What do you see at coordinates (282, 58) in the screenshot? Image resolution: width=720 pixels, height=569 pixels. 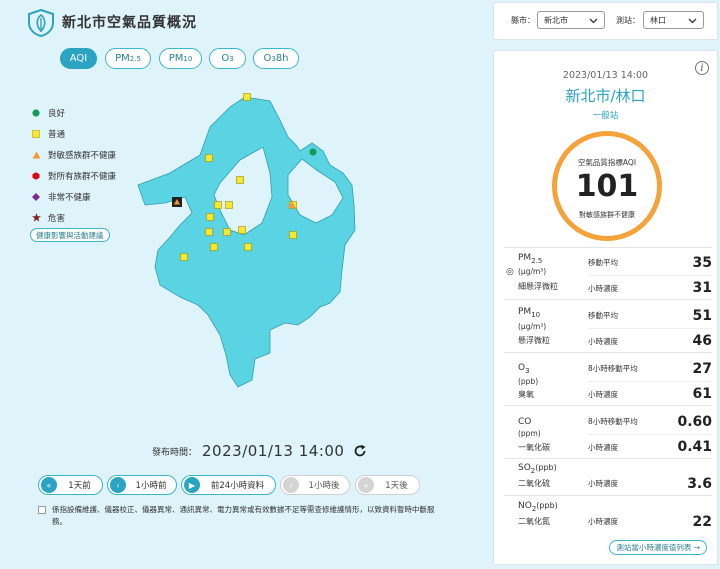 I see `tab-o3-8h-suffix: 8h` at bounding box center [282, 58].